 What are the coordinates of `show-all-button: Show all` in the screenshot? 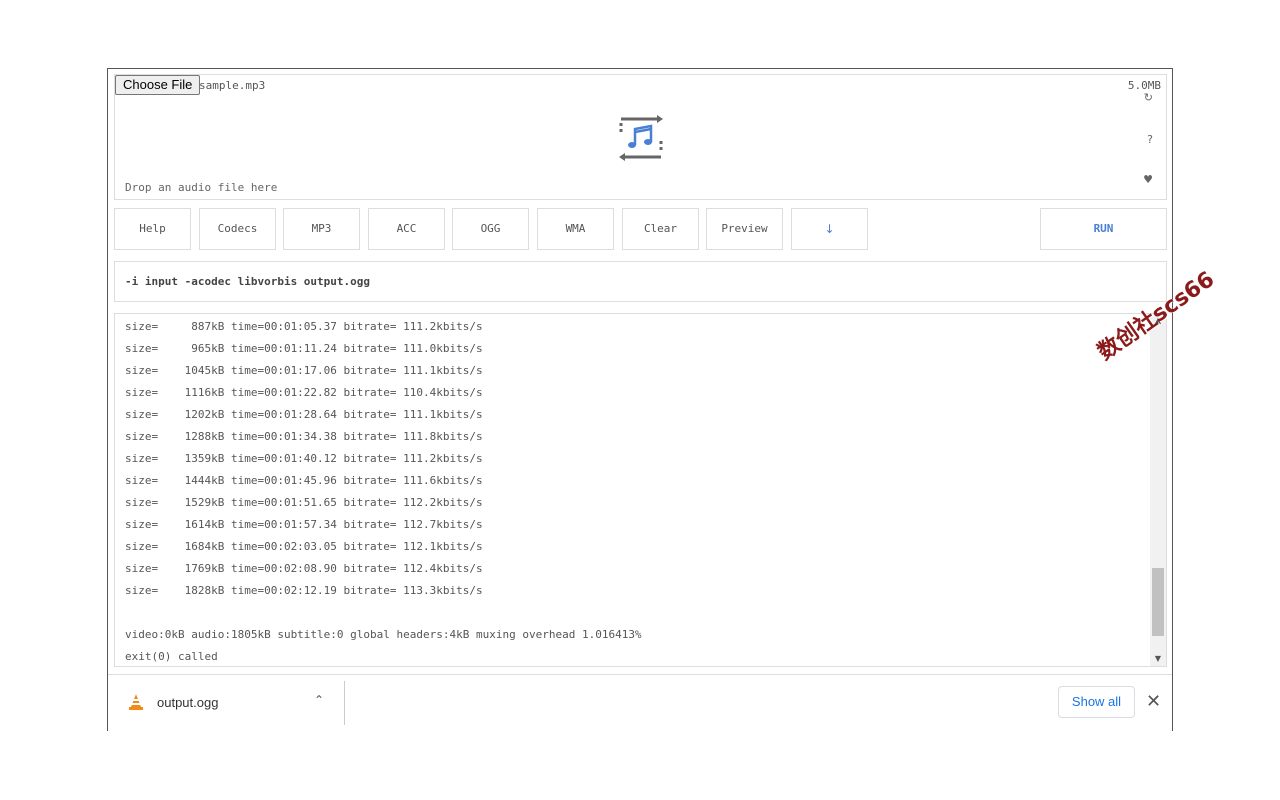 It's located at (1096, 702).